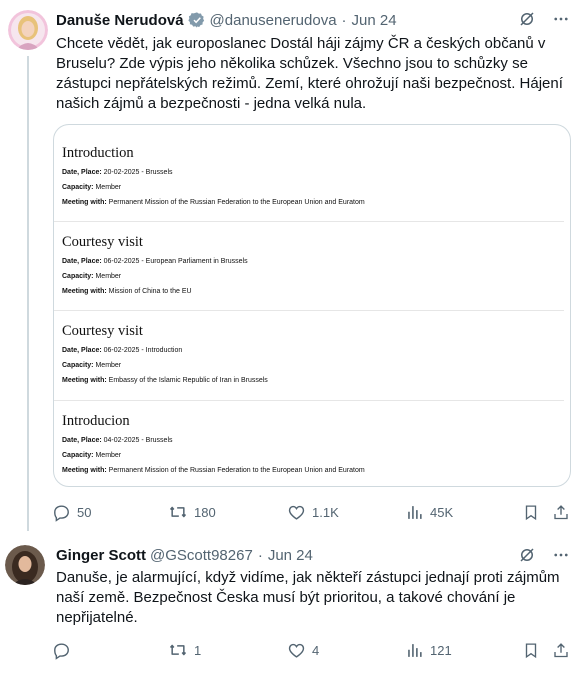  I want to click on verified-icon, so click(196, 20).